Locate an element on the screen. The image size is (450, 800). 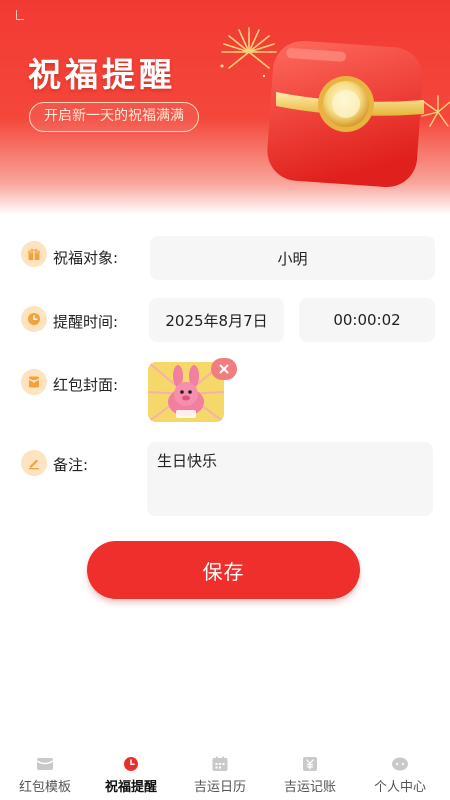
tab-label: 祝福提醒 is located at coordinates (130, 787).